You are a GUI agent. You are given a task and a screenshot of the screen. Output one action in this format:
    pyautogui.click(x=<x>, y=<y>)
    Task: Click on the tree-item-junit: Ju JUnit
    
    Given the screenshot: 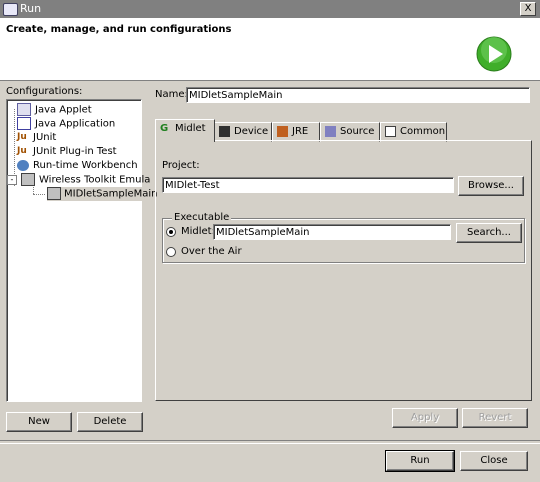 What is the action you would take?
    pyautogui.click(x=36, y=138)
    